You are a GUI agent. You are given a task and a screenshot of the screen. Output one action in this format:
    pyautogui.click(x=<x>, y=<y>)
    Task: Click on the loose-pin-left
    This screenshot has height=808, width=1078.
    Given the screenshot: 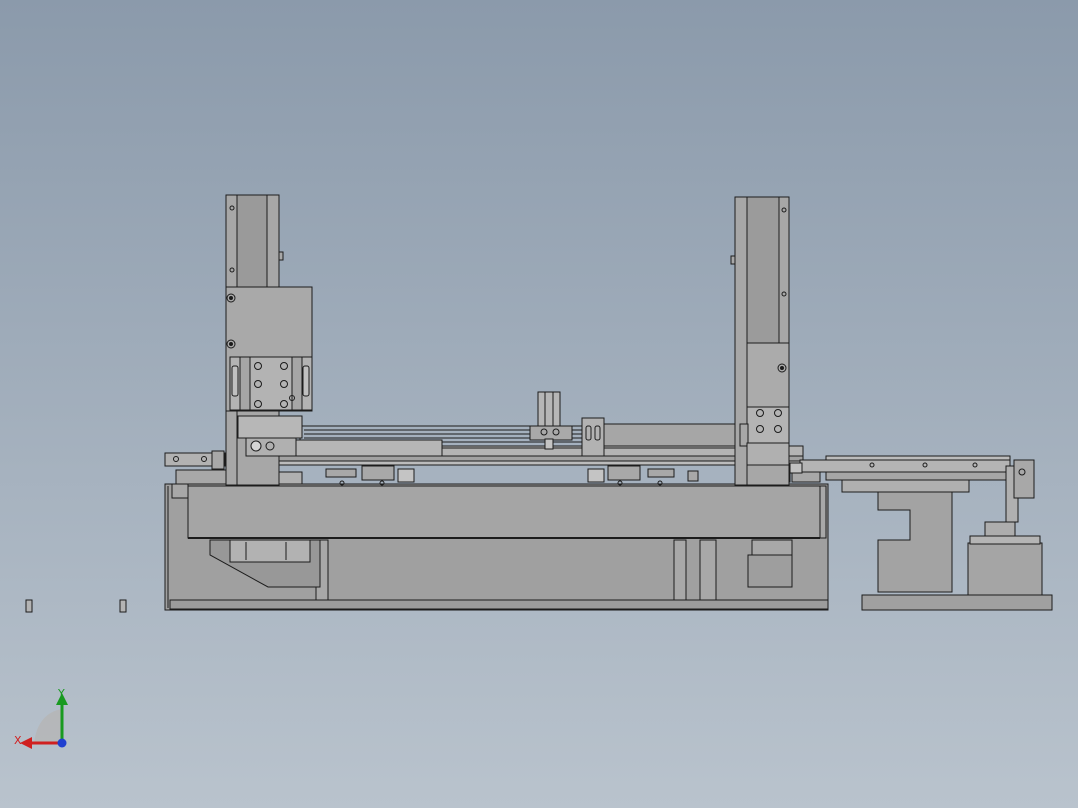 What is the action you would take?
    pyautogui.click(x=29, y=606)
    